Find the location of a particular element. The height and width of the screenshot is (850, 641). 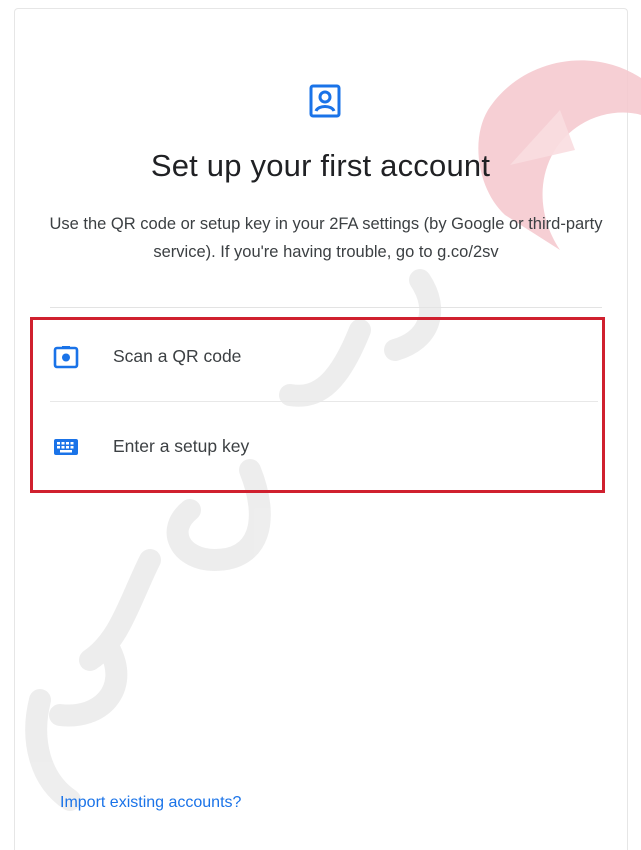

account-box-icon is located at coordinates (325, 101).